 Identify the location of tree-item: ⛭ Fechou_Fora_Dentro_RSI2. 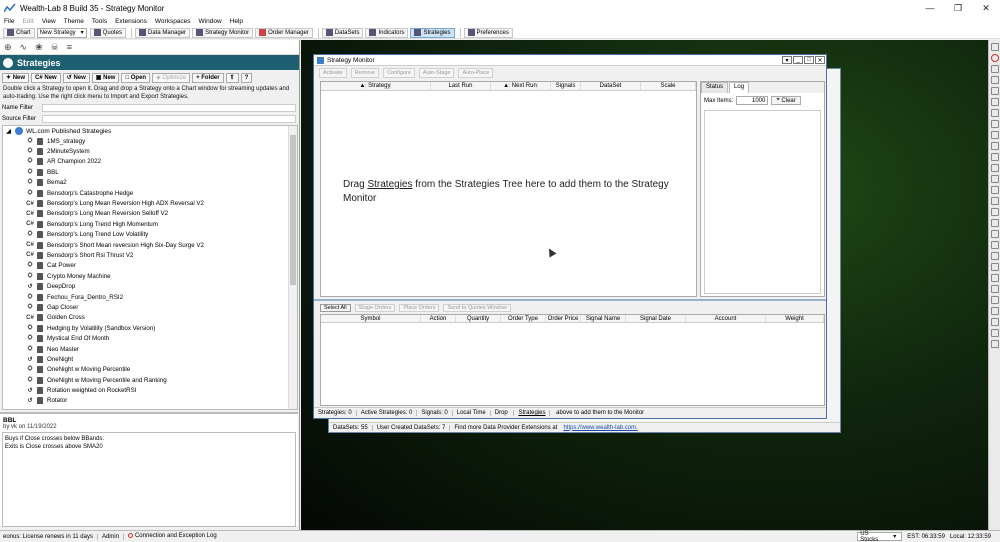
(150, 297).